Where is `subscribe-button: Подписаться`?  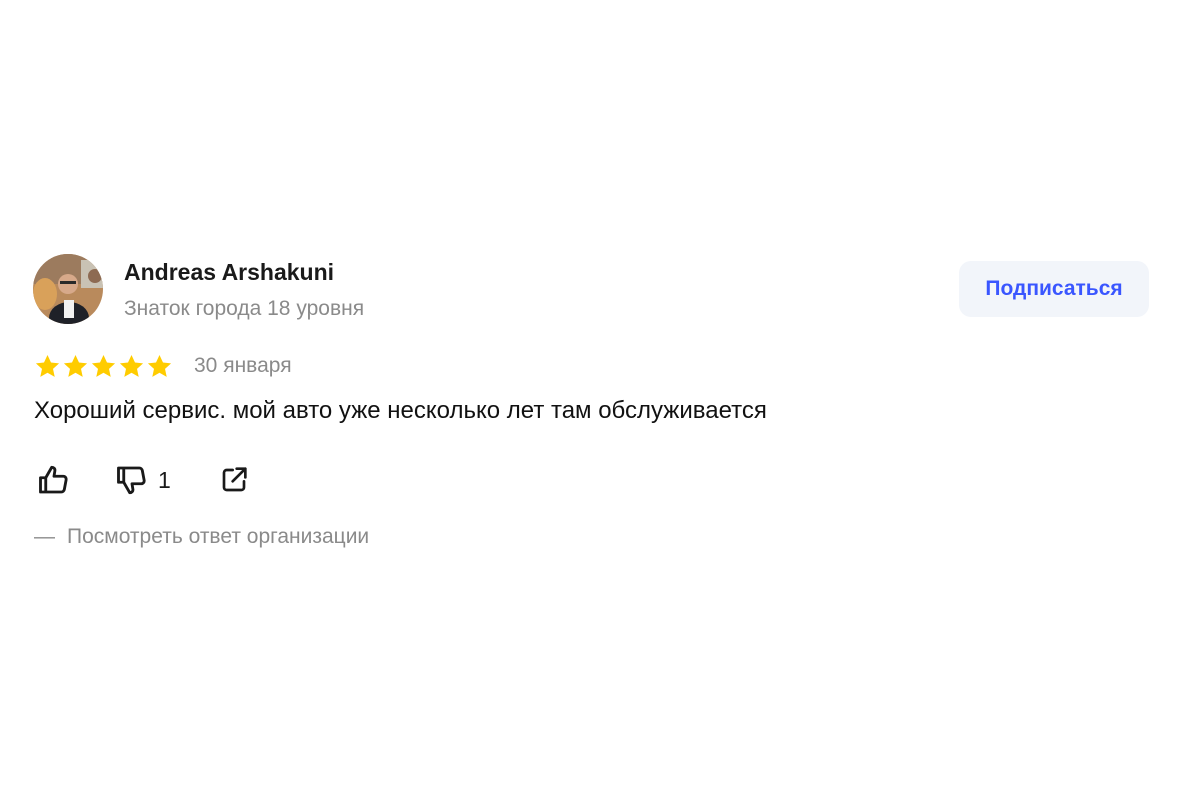 subscribe-button: Подписаться is located at coordinates (1054, 289).